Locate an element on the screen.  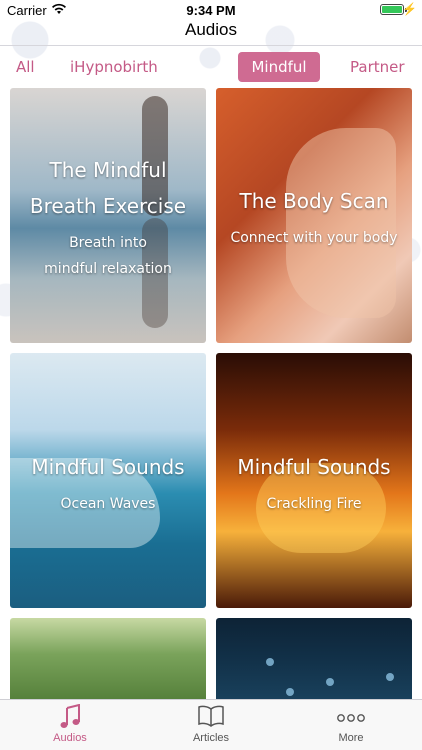
book-icon is located at coordinates (211, 718).